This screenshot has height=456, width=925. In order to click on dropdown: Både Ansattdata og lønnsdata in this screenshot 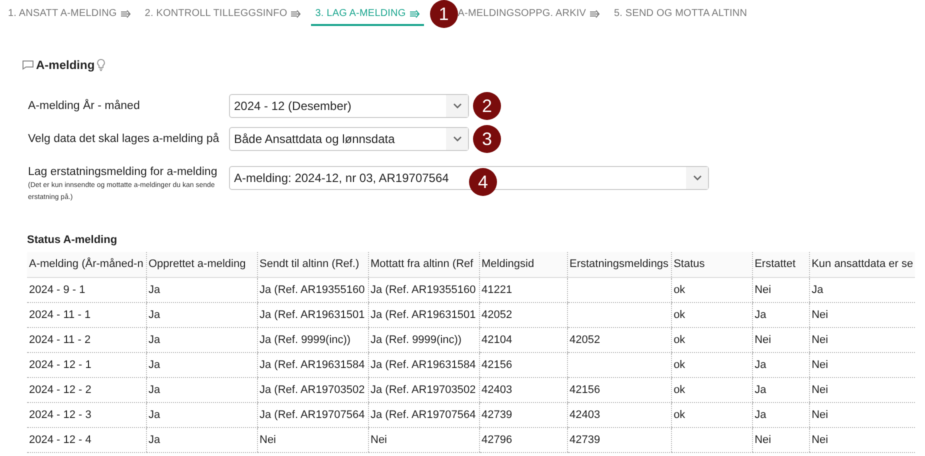, I will do `click(349, 139)`.